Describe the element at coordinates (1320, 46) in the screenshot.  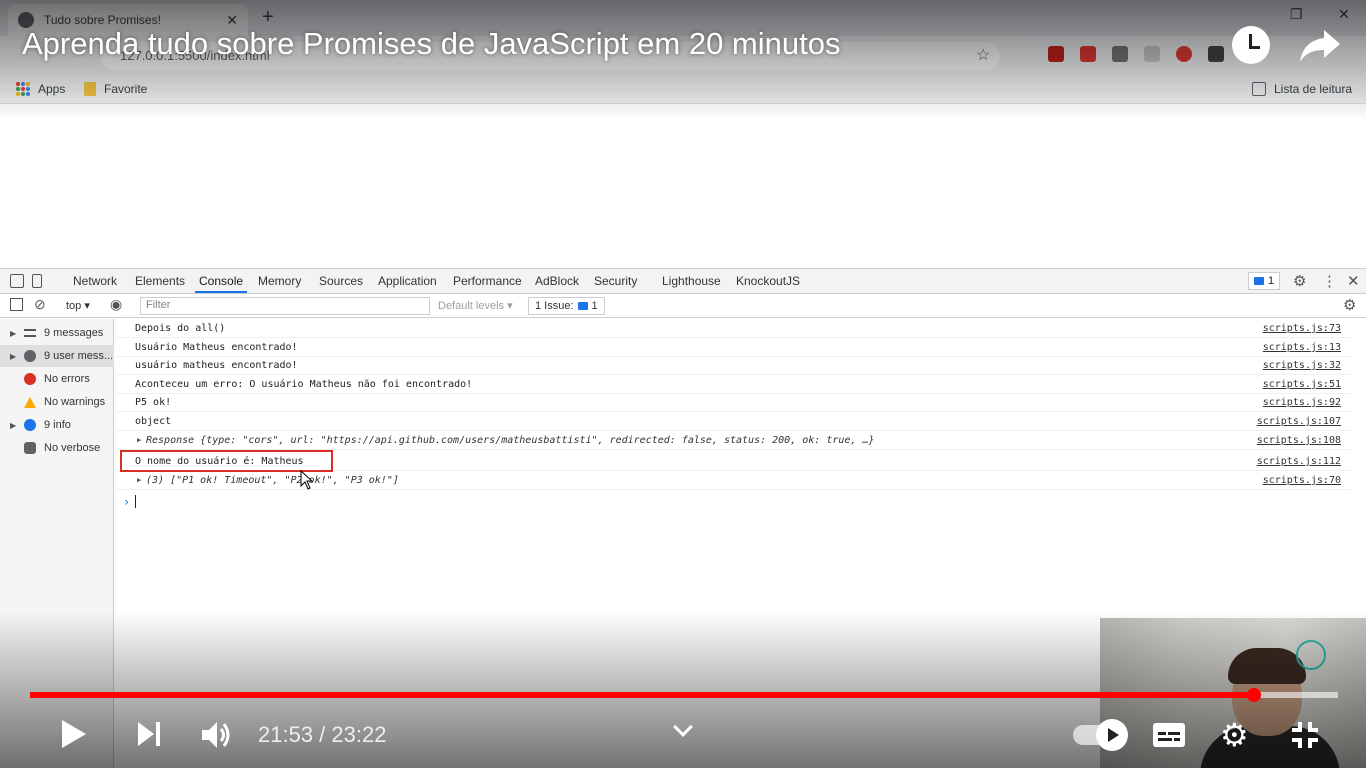
I see `share-arrow-icon` at that location.